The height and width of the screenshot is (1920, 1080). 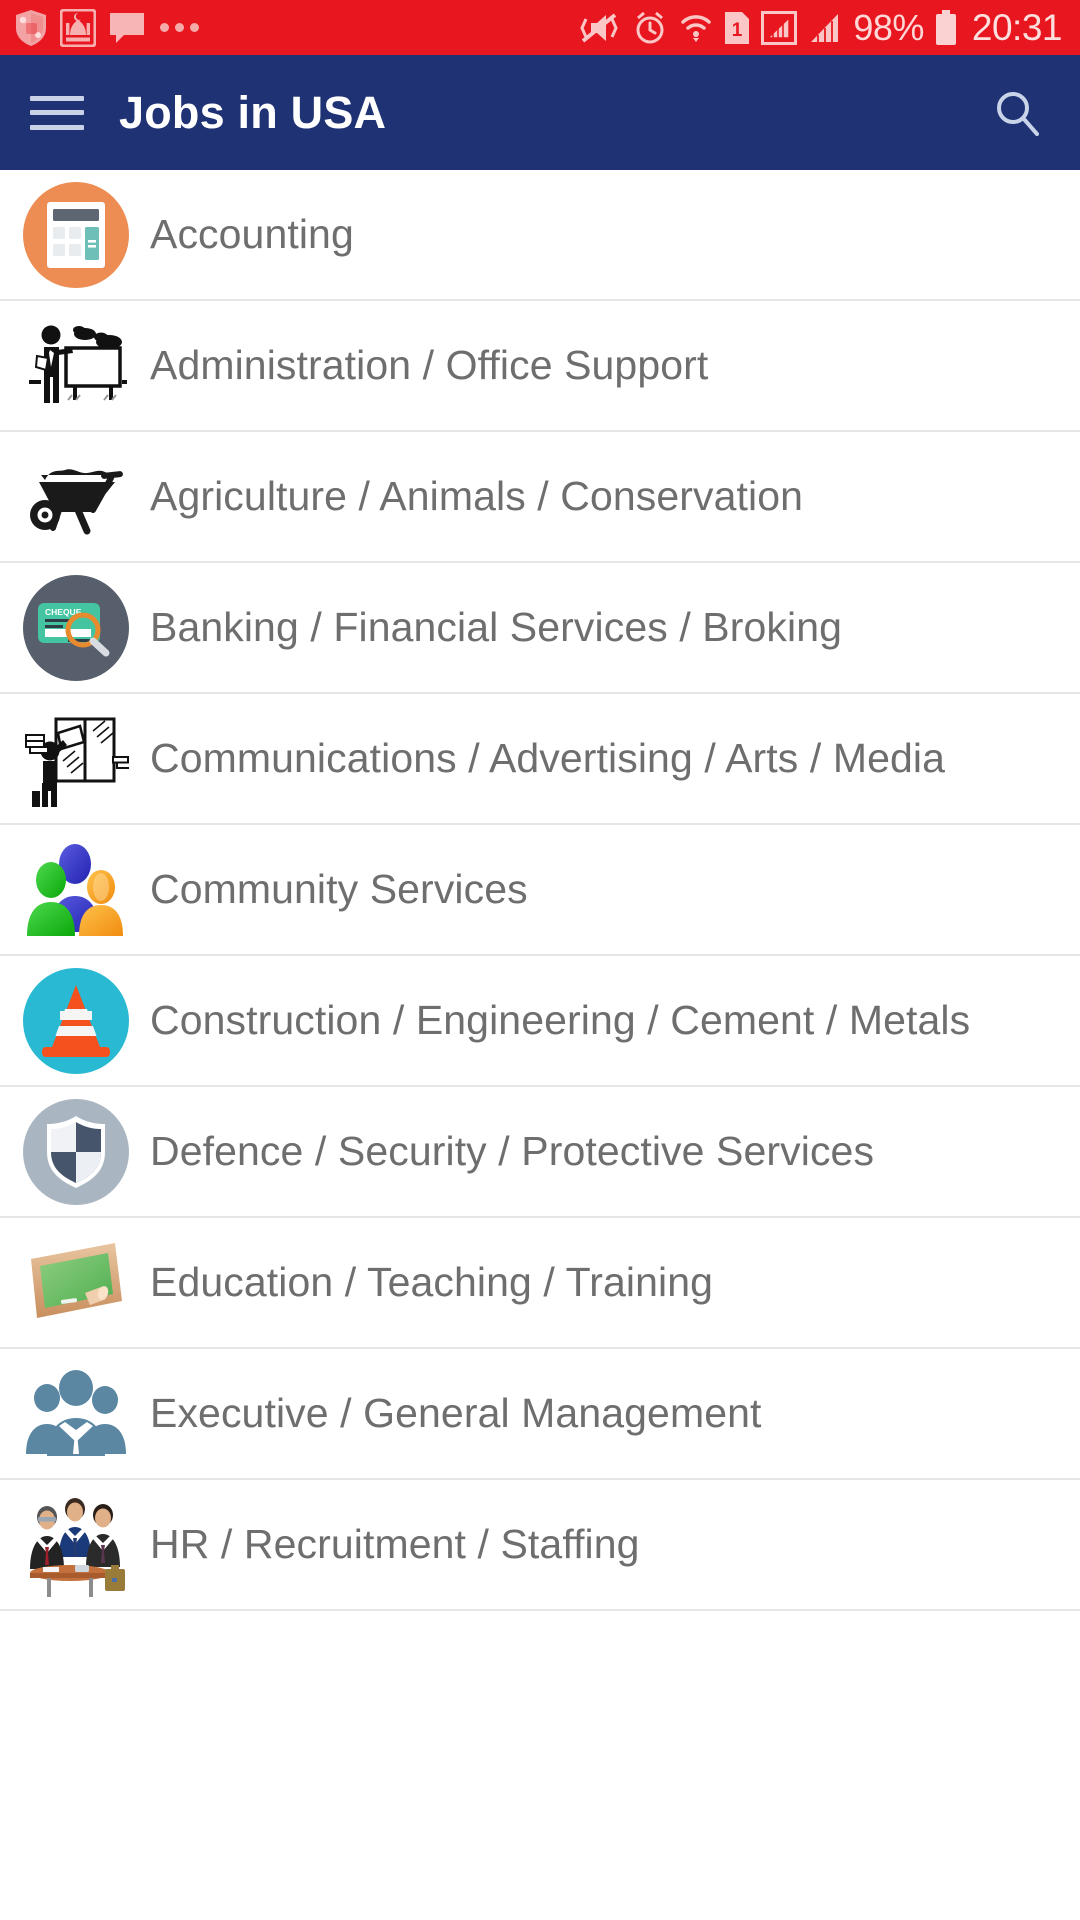 What do you see at coordinates (78, 27) in the screenshot?
I see `mosque-prayer-icon` at bounding box center [78, 27].